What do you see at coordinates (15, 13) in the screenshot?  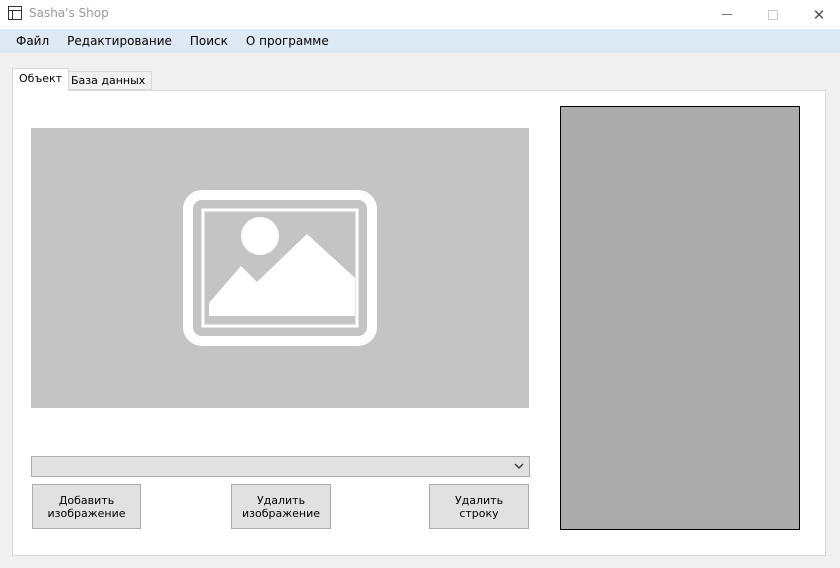 I see `window-app-icon` at bounding box center [15, 13].